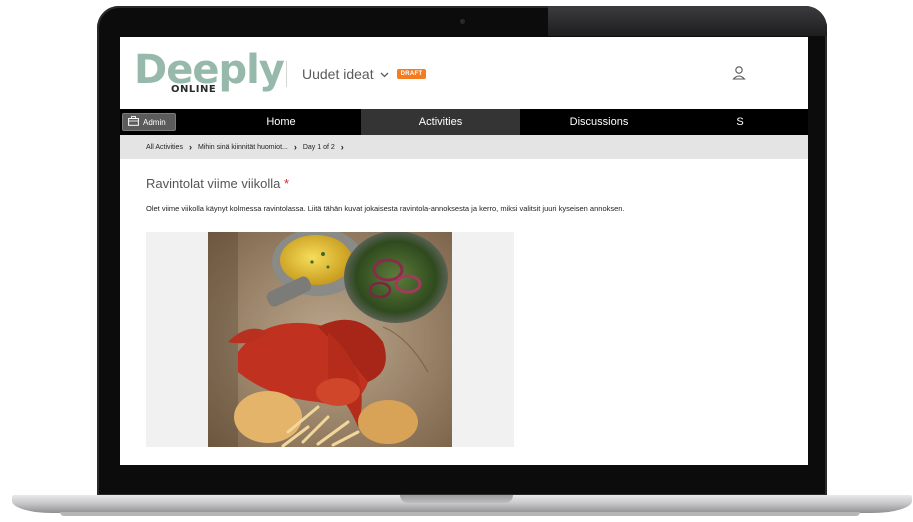 The width and height of the screenshot is (913, 522). I want to click on breadcrumb-day: Day 1 of 2, so click(319, 147).